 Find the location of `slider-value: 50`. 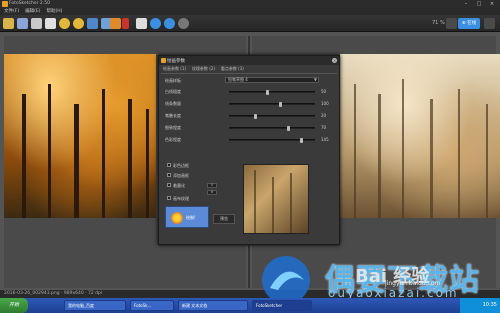

slider-value: 50 is located at coordinates (324, 91).